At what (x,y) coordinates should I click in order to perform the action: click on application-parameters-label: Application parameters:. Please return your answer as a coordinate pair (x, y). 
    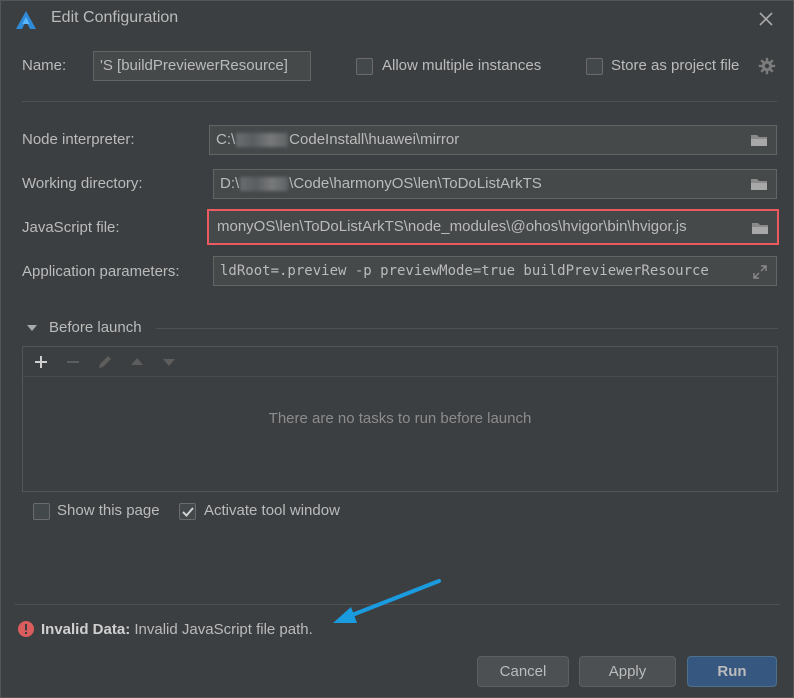
    Looking at the image, I should click on (101, 271).